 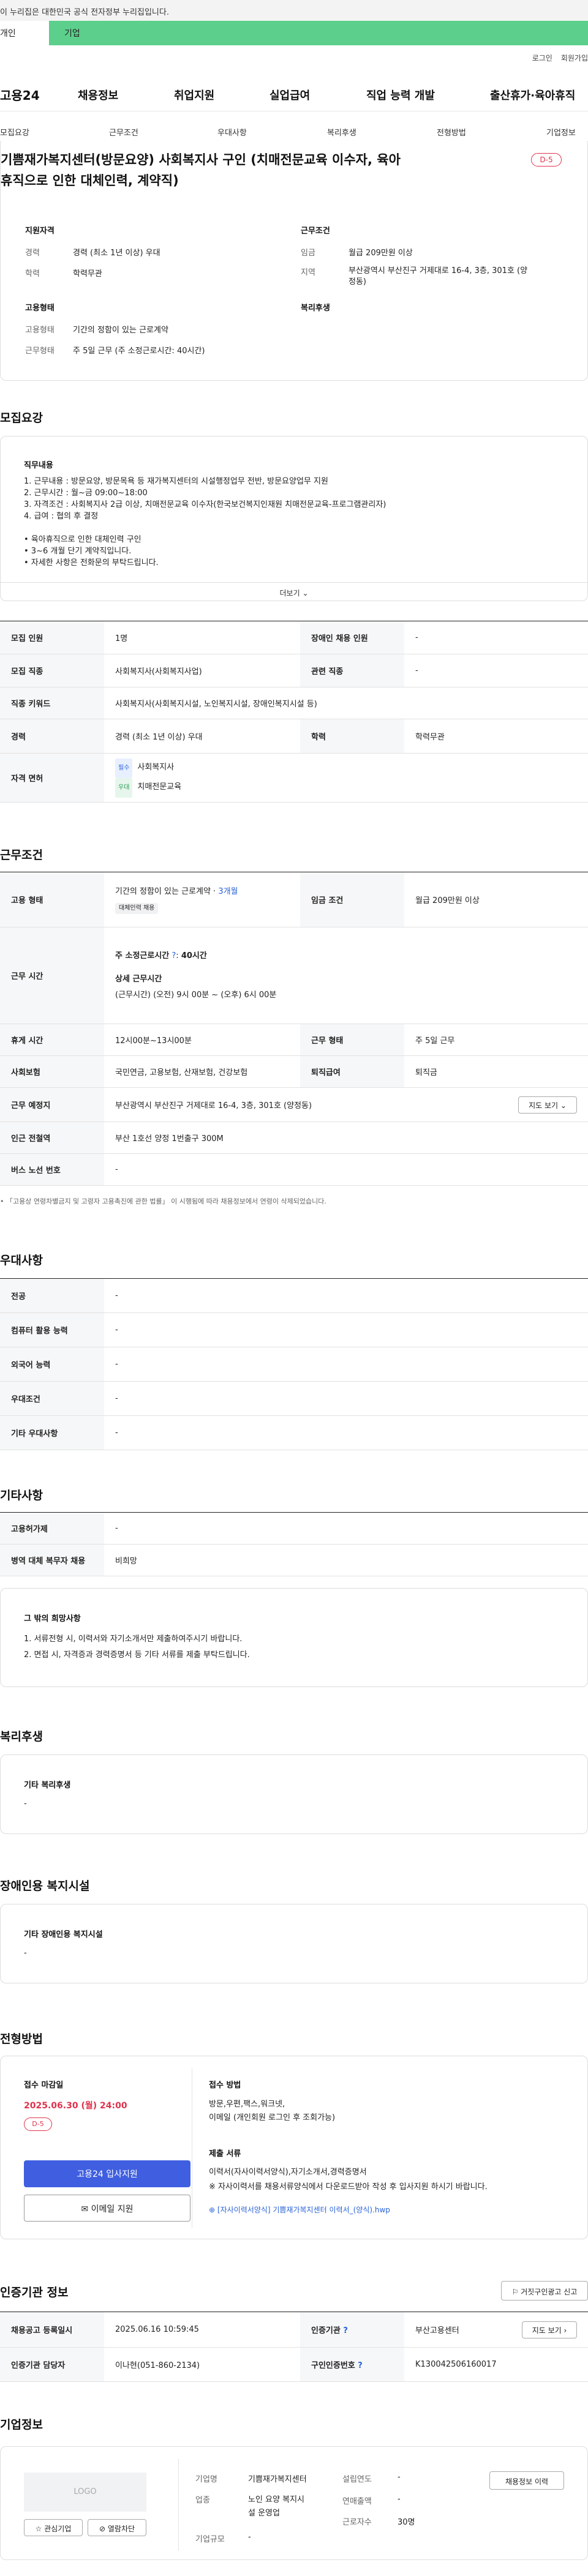 I want to click on login-link: 로그인, so click(x=542, y=58).